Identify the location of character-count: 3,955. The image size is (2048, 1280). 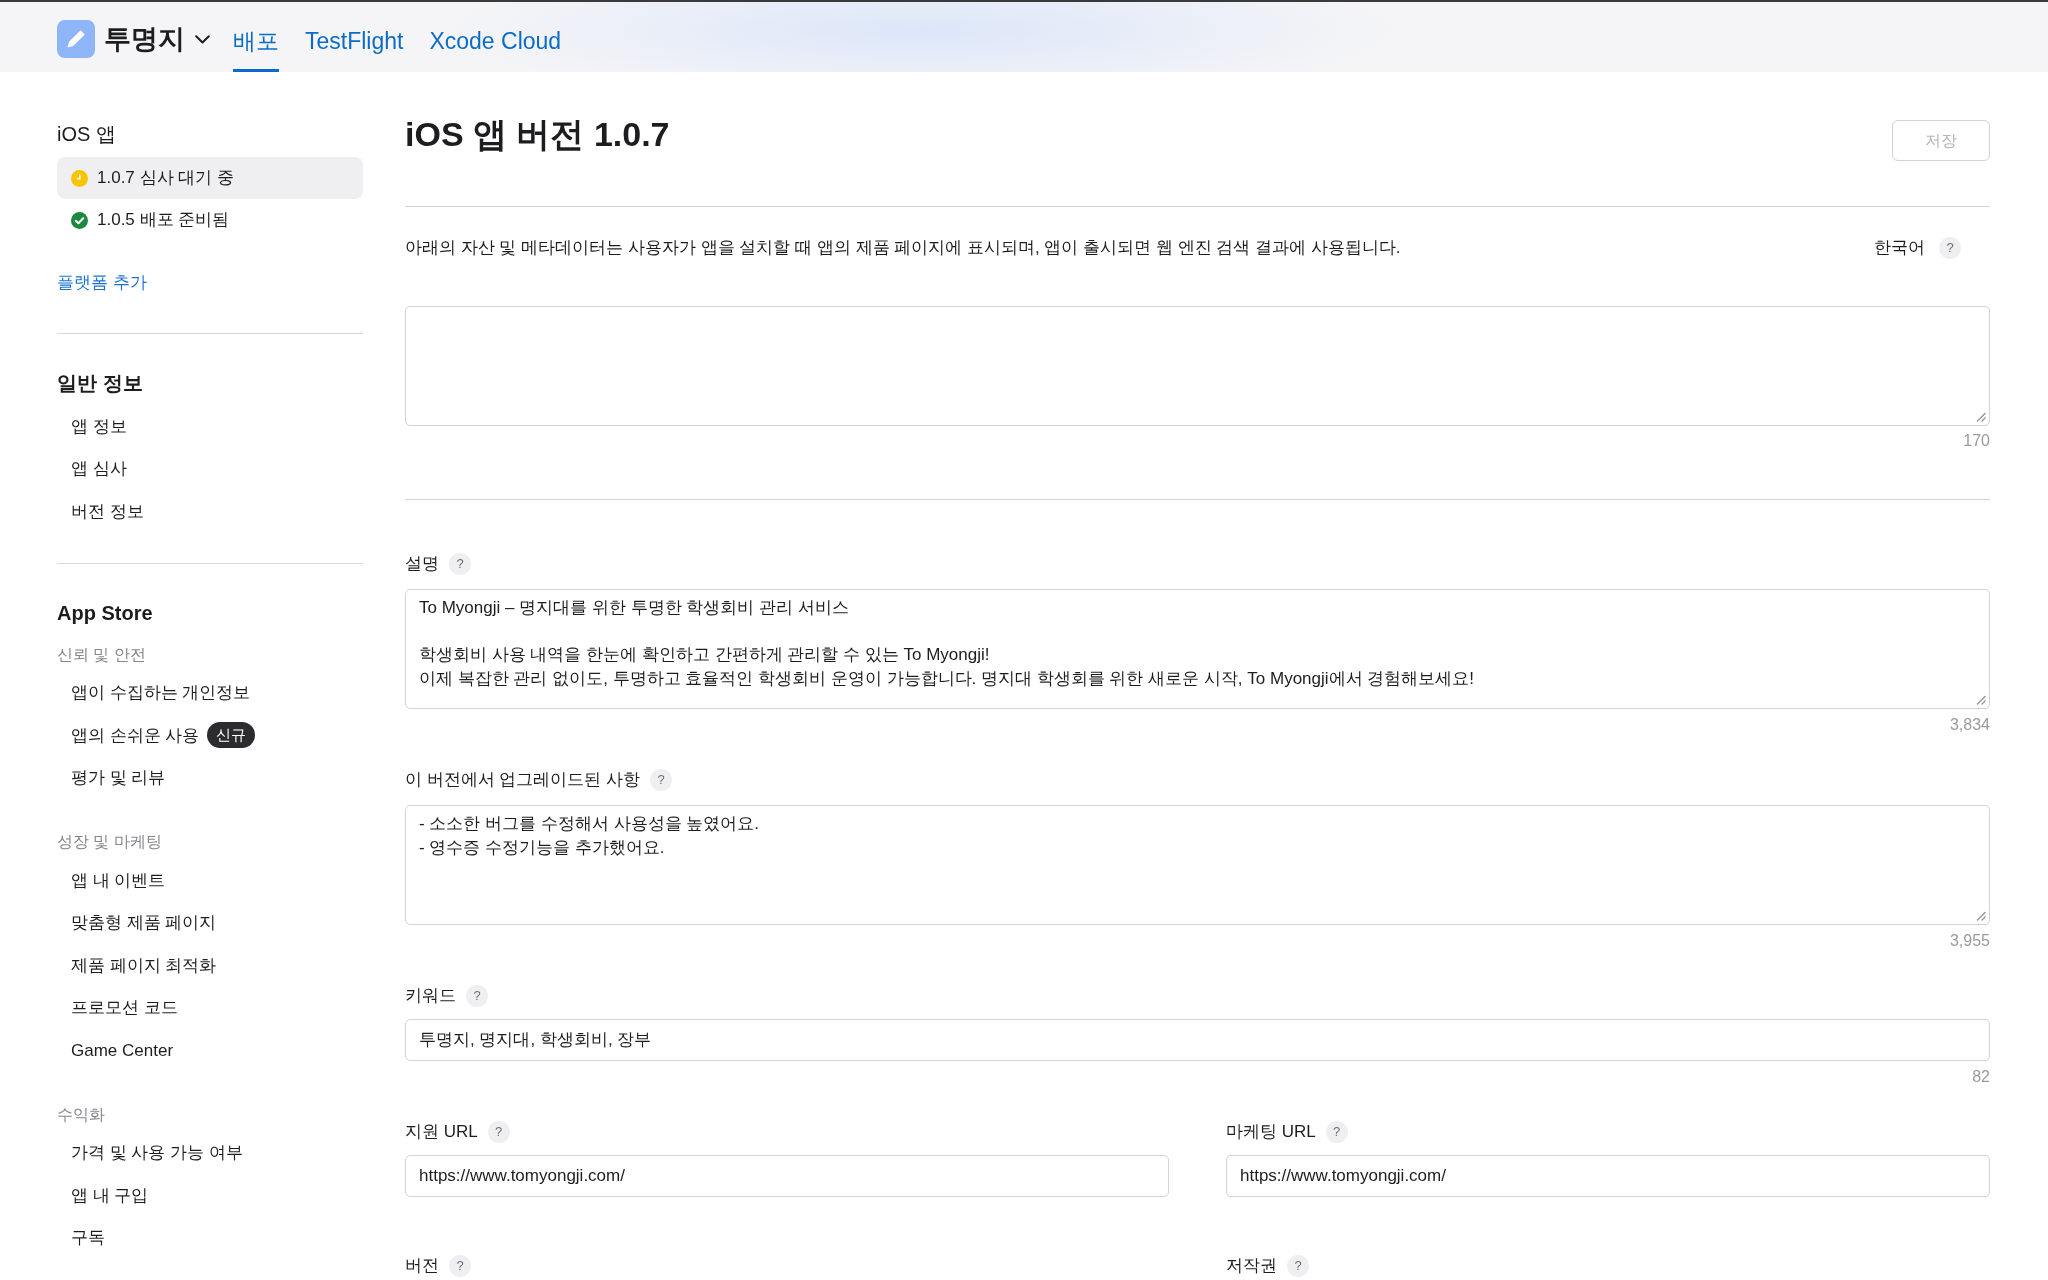
(1969, 941).